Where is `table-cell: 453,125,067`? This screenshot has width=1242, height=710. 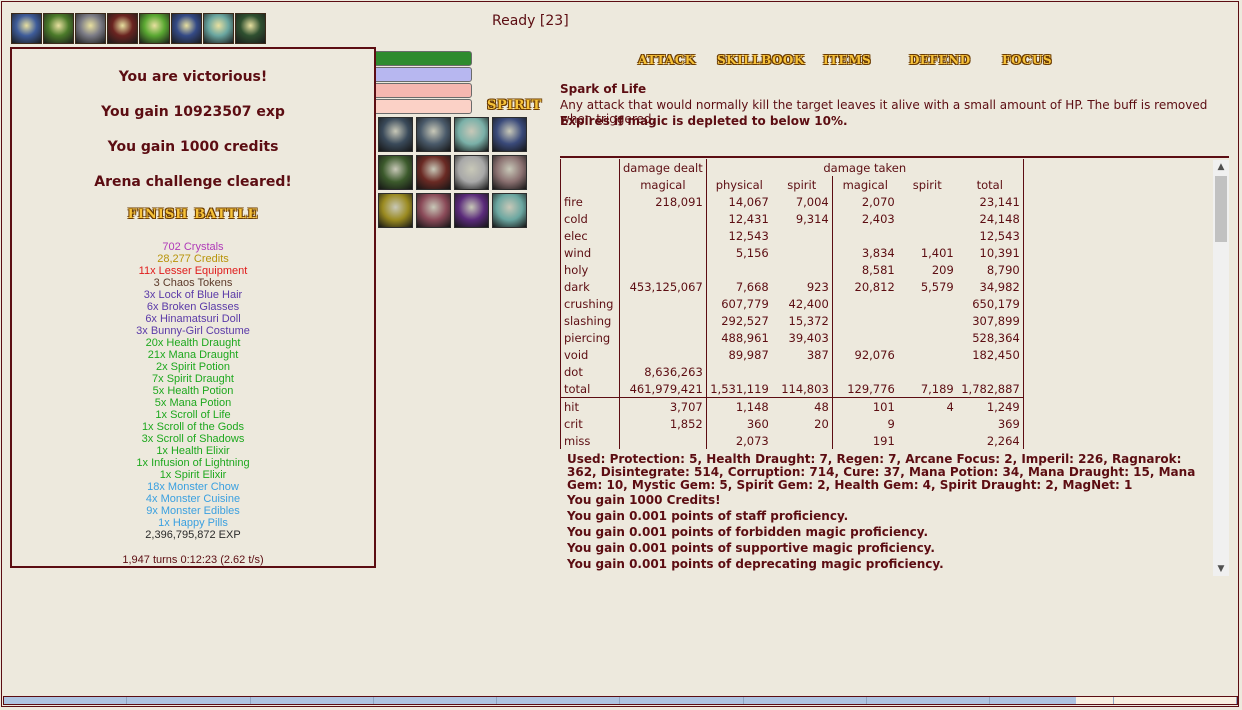
table-cell: 453,125,067 is located at coordinates (663, 286).